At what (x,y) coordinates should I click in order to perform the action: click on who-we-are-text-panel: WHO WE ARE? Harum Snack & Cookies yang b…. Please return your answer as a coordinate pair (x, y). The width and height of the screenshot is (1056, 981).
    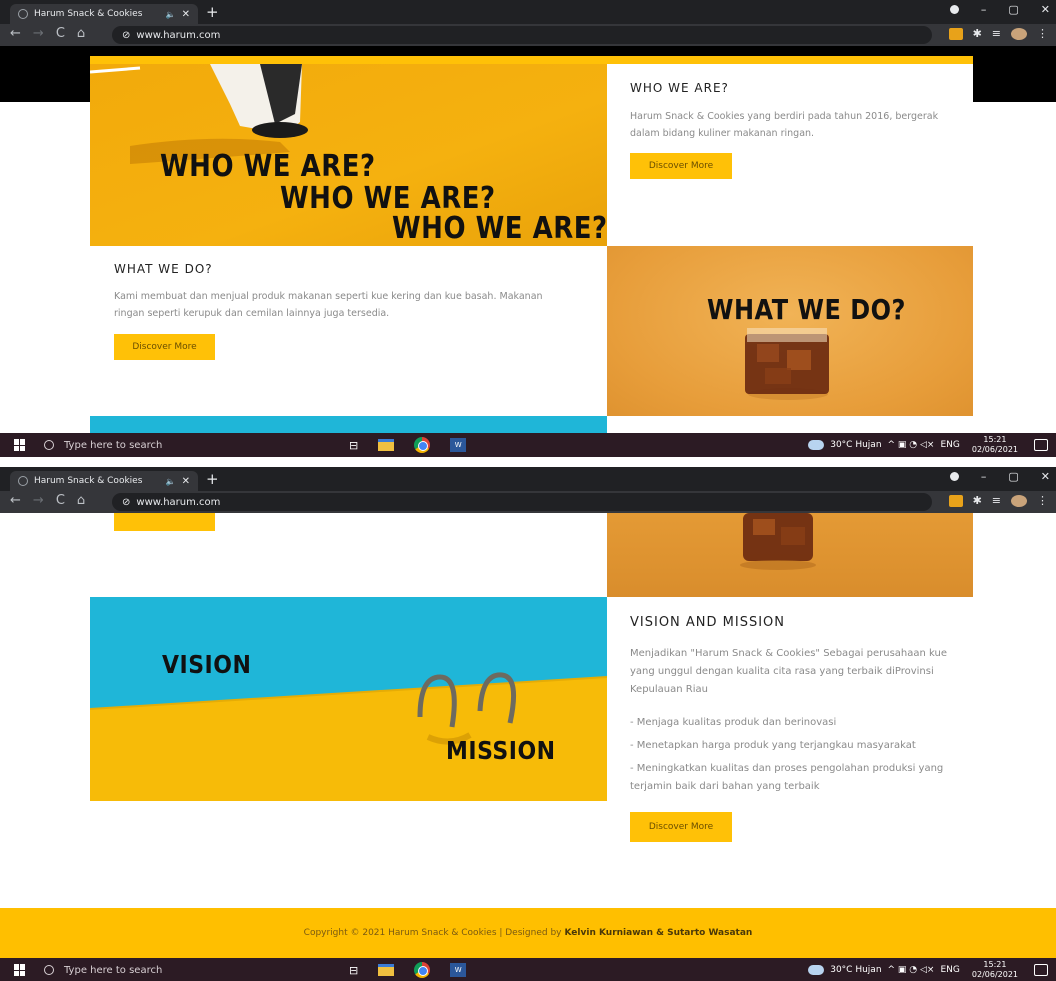
    Looking at the image, I should click on (790, 155).